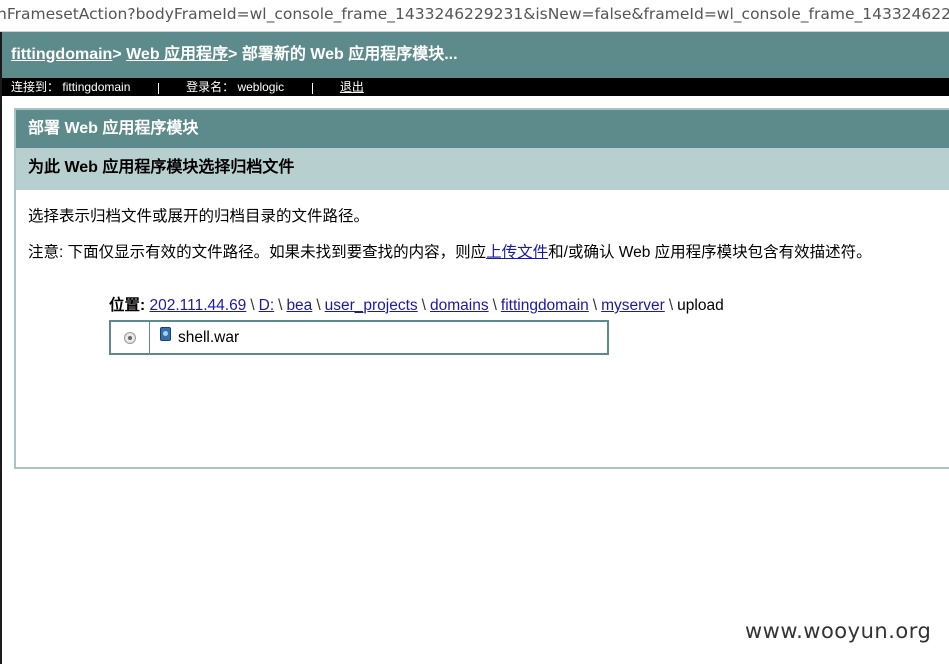 This screenshot has height=664, width=949. What do you see at coordinates (35, 87) in the screenshot?
I see `connected-label: 连接到：` at bounding box center [35, 87].